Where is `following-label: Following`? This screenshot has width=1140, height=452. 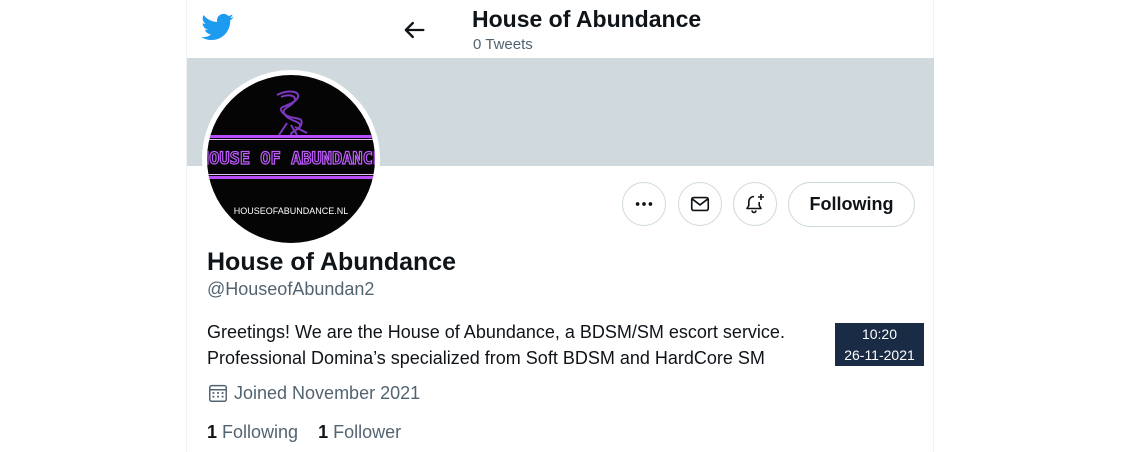
following-label: Following is located at coordinates (260, 432).